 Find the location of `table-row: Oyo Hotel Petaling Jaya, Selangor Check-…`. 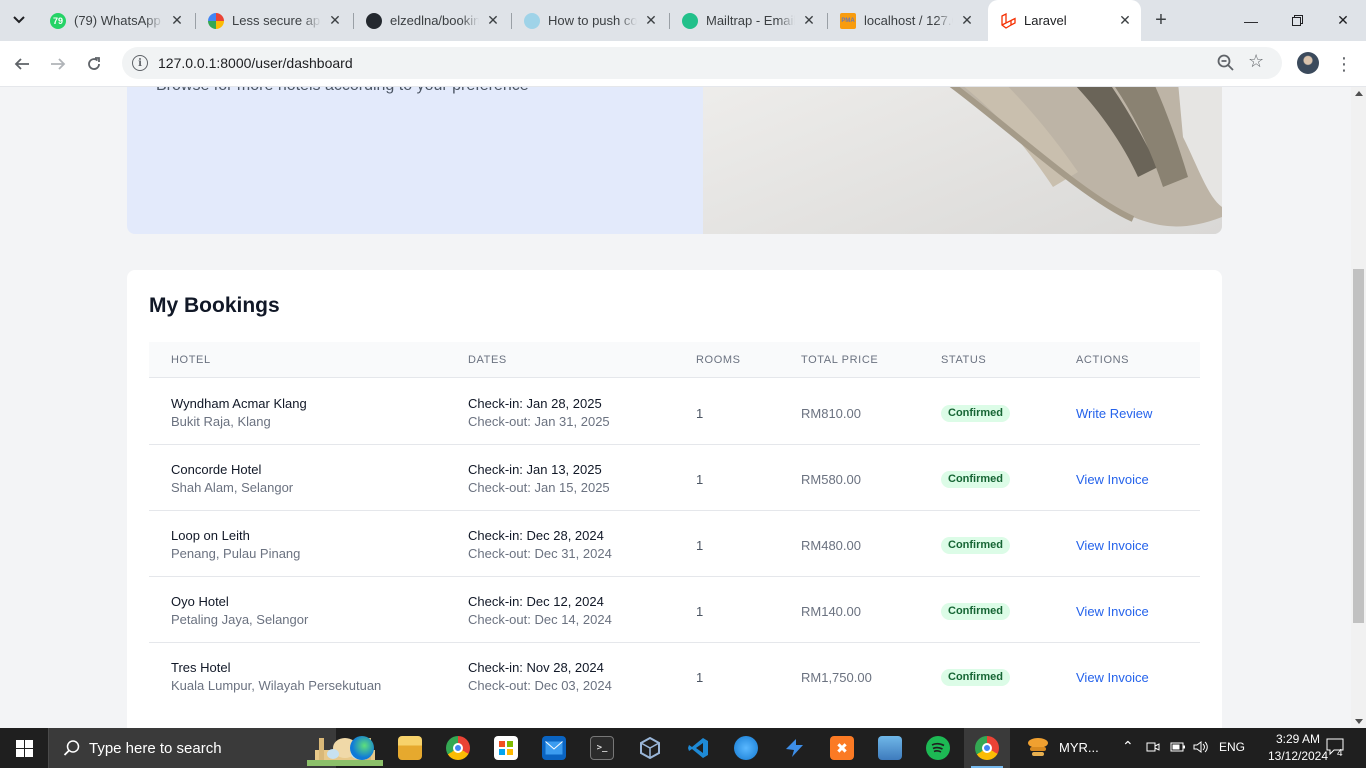

table-row: Oyo Hotel Petaling Jaya, Selangor Check-… is located at coordinates (674, 610).